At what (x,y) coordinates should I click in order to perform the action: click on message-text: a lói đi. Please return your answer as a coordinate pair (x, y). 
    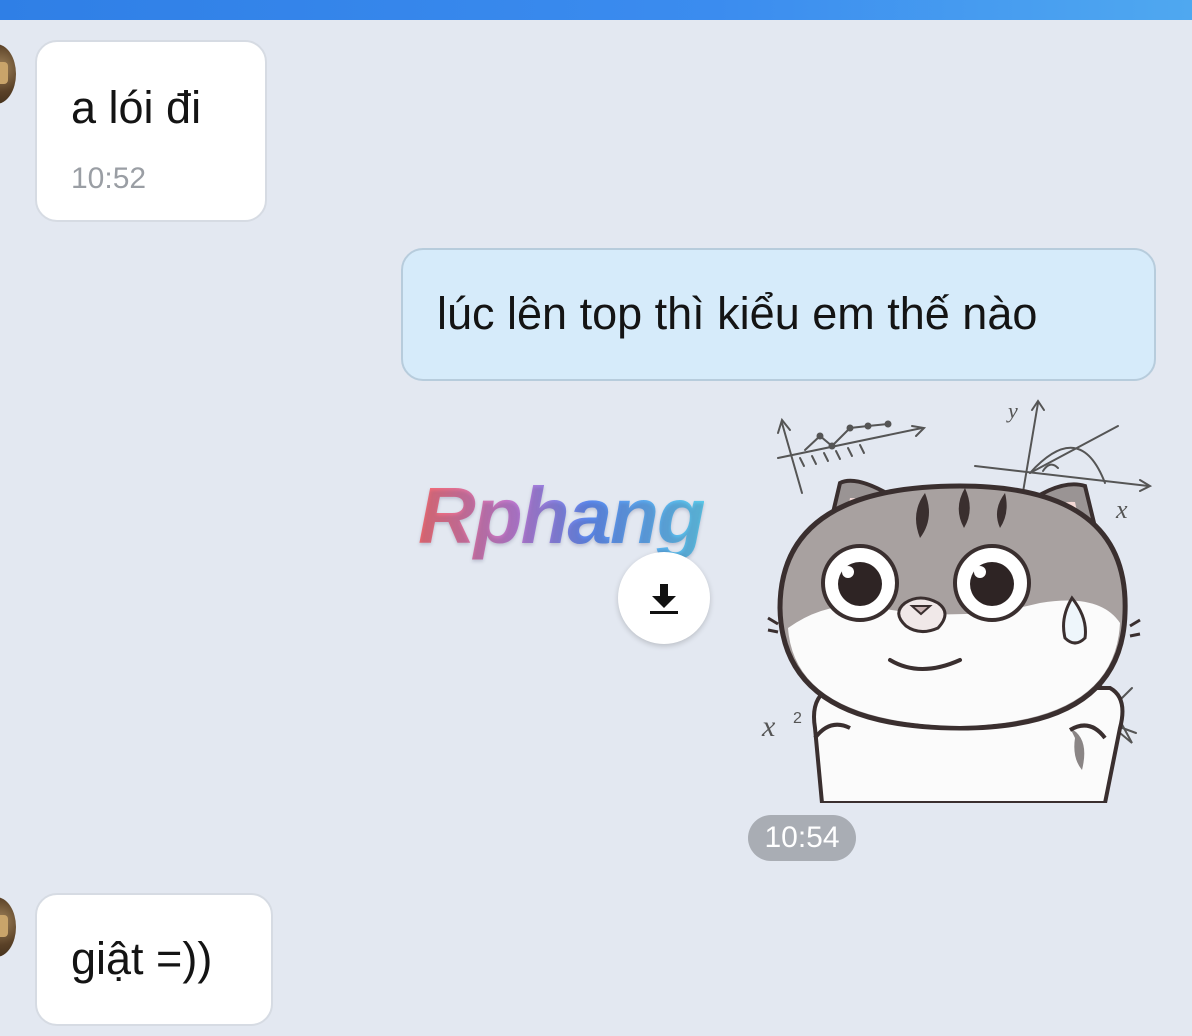
    Looking at the image, I should click on (136, 107).